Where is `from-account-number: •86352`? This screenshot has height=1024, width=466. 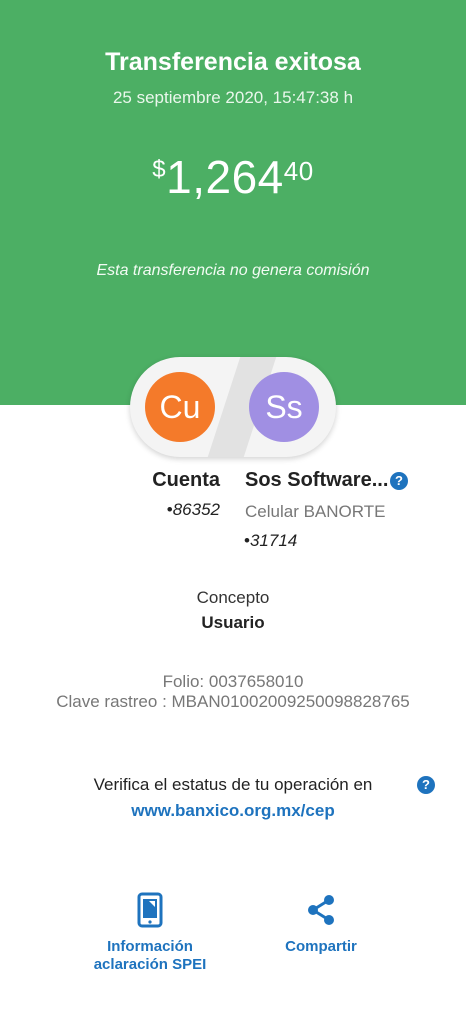 from-account-number: •86352 is located at coordinates (193, 509).